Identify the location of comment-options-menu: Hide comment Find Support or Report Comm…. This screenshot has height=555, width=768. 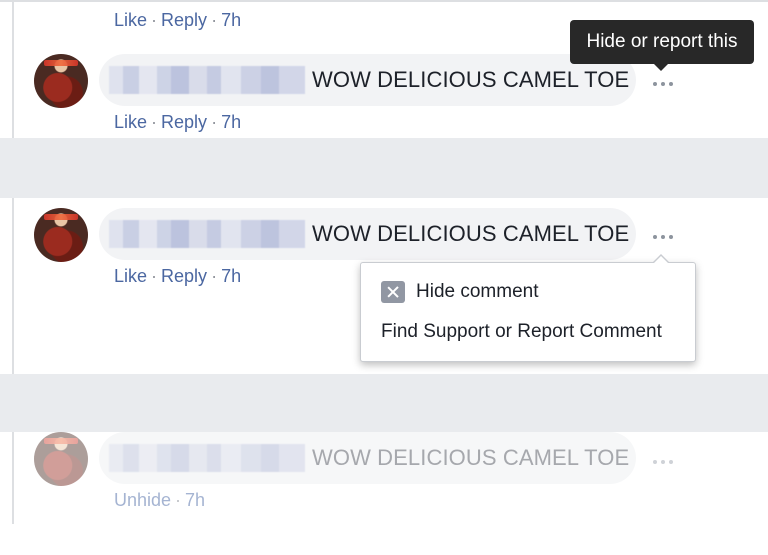
(528, 308).